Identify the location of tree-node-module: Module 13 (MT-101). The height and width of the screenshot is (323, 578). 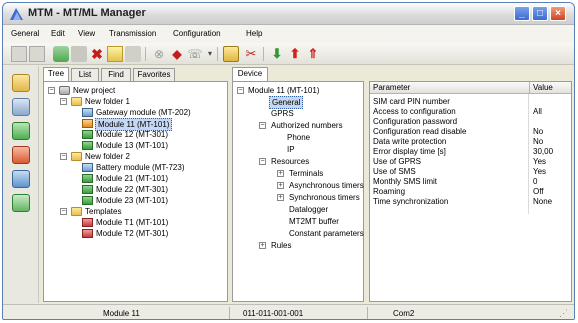
(142, 145).